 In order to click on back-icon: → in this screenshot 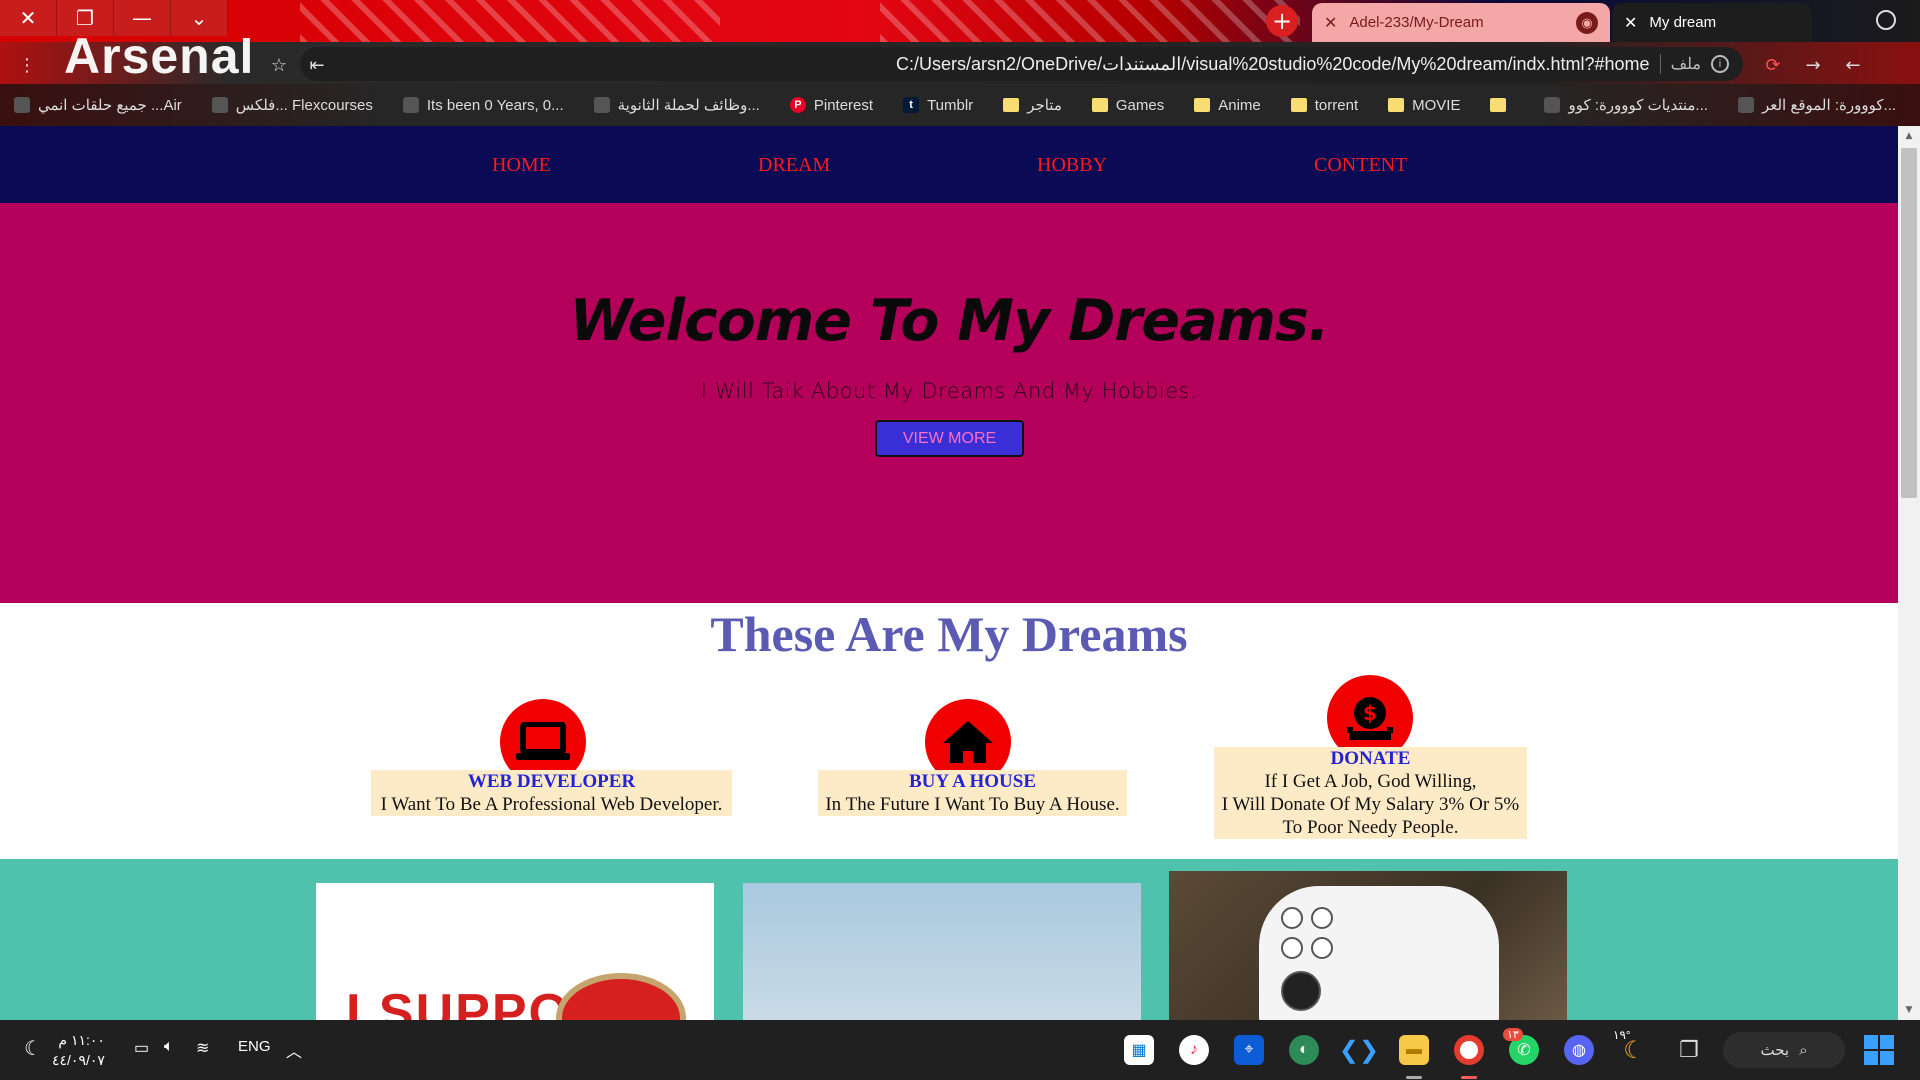, I will do `click(1813, 65)`.